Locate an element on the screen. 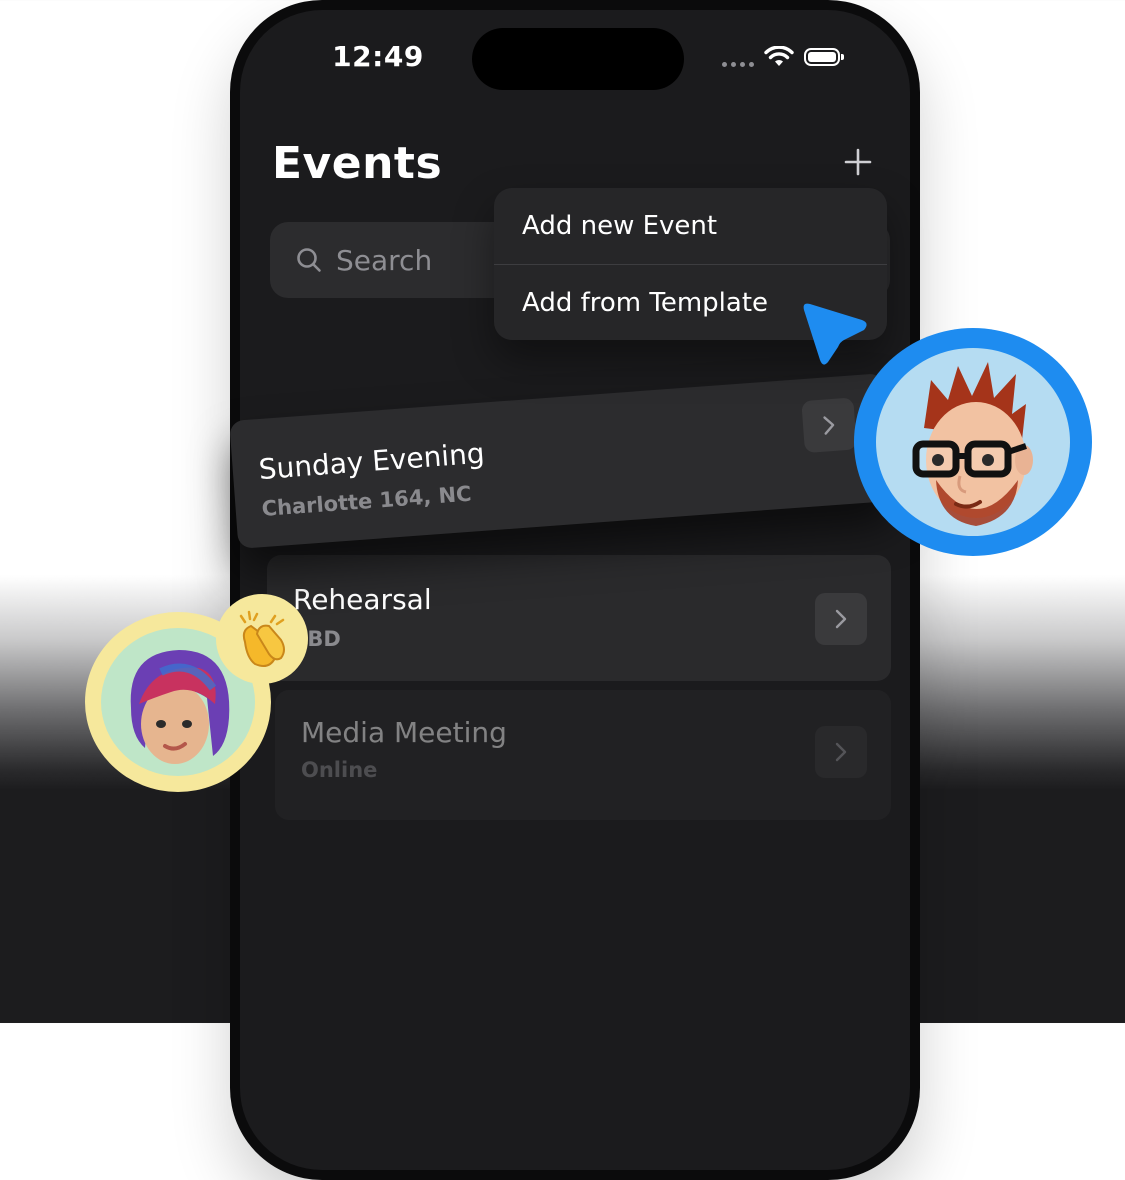  status-time: 12:49 is located at coordinates (378, 56).